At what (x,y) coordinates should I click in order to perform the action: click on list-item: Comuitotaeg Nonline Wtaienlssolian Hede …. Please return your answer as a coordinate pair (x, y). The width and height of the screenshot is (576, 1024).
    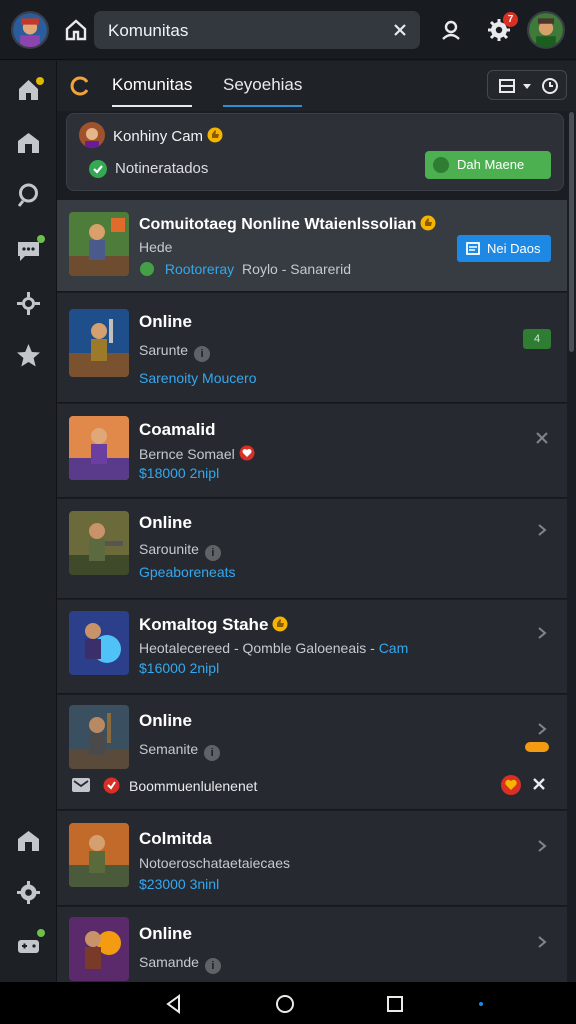
    Looking at the image, I should click on (312, 246).